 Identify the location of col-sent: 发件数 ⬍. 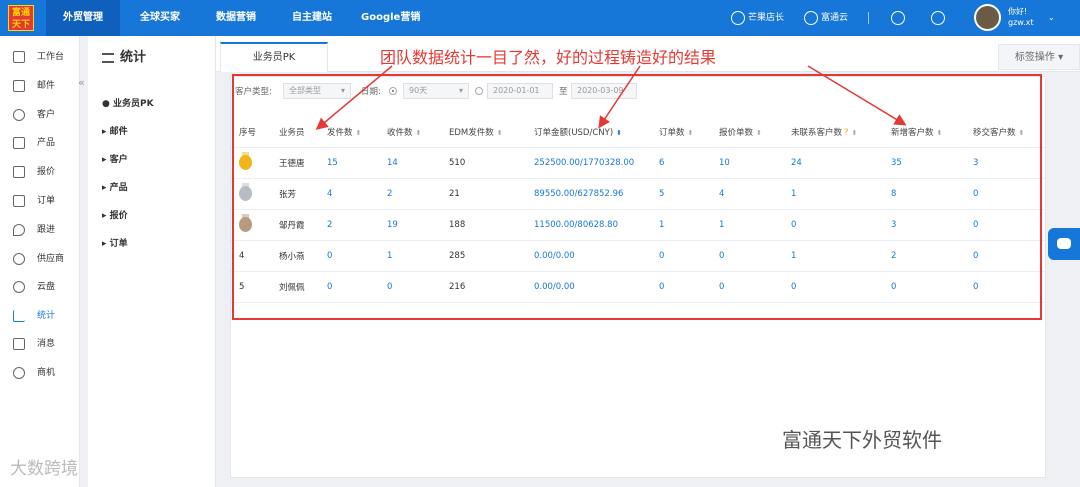
(349, 132).